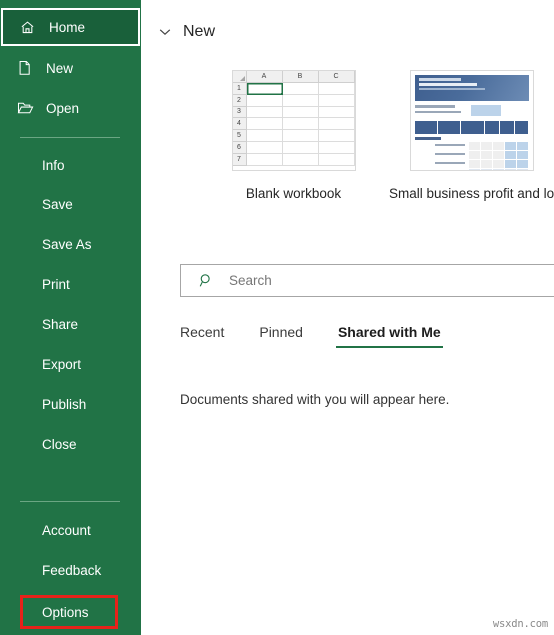 The width and height of the screenshot is (554, 635). I want to click on grid-row: 2, so click(293, 100).